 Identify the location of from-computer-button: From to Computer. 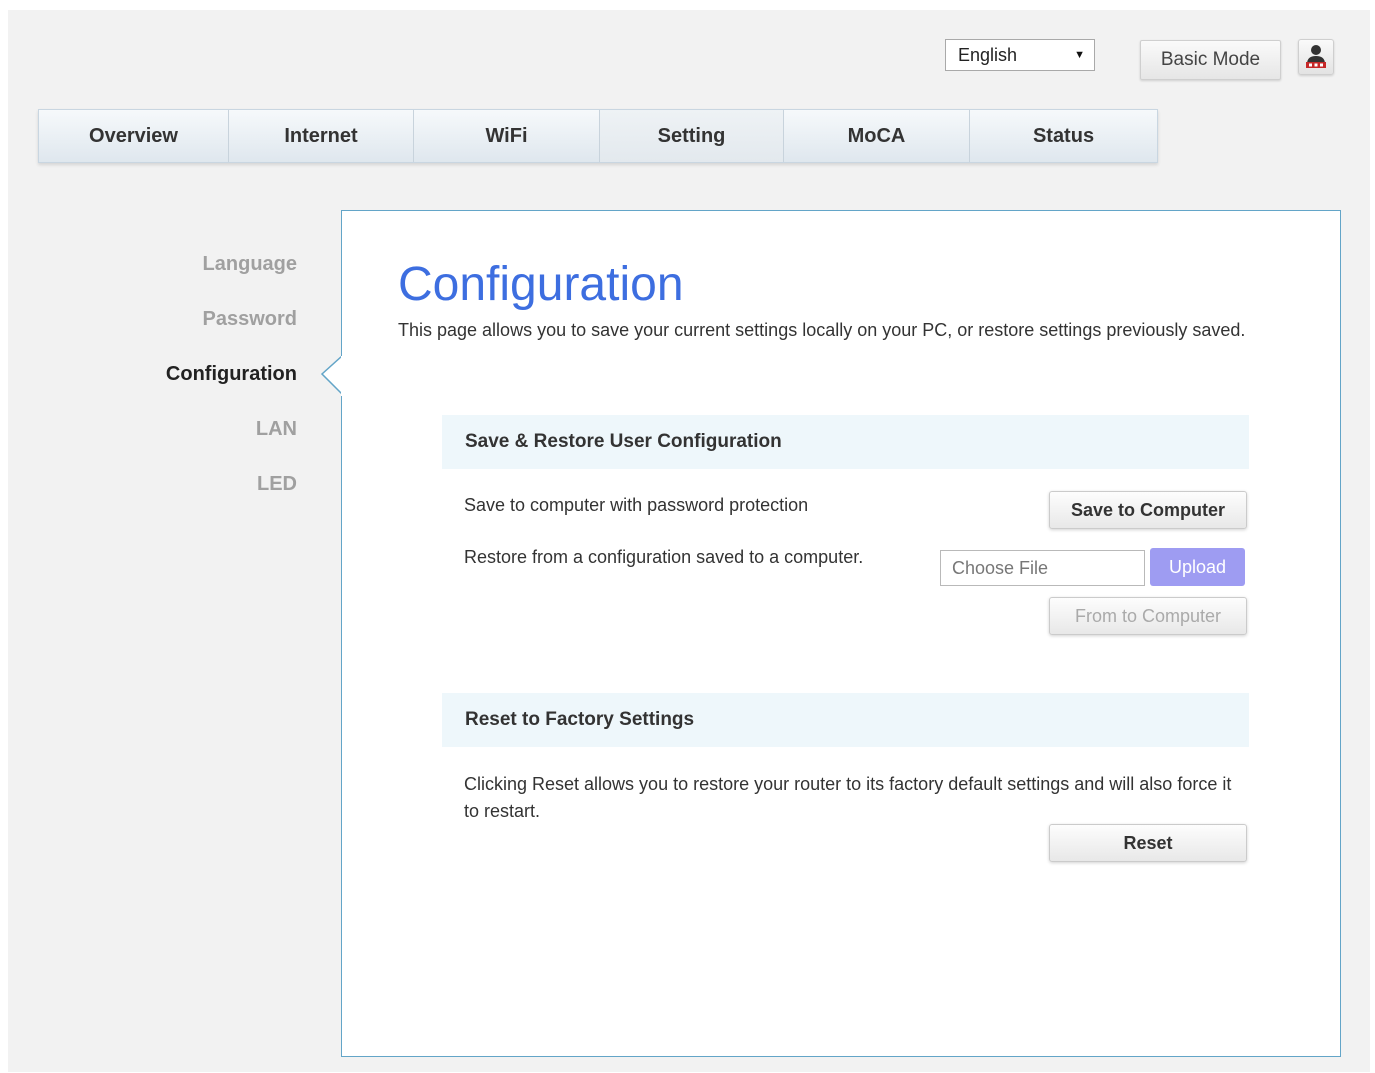
(1148, 616).